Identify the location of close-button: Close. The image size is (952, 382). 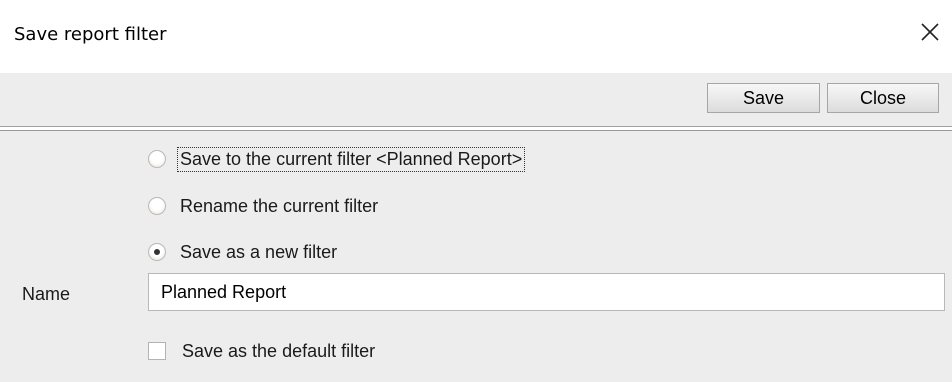
(883, 98).